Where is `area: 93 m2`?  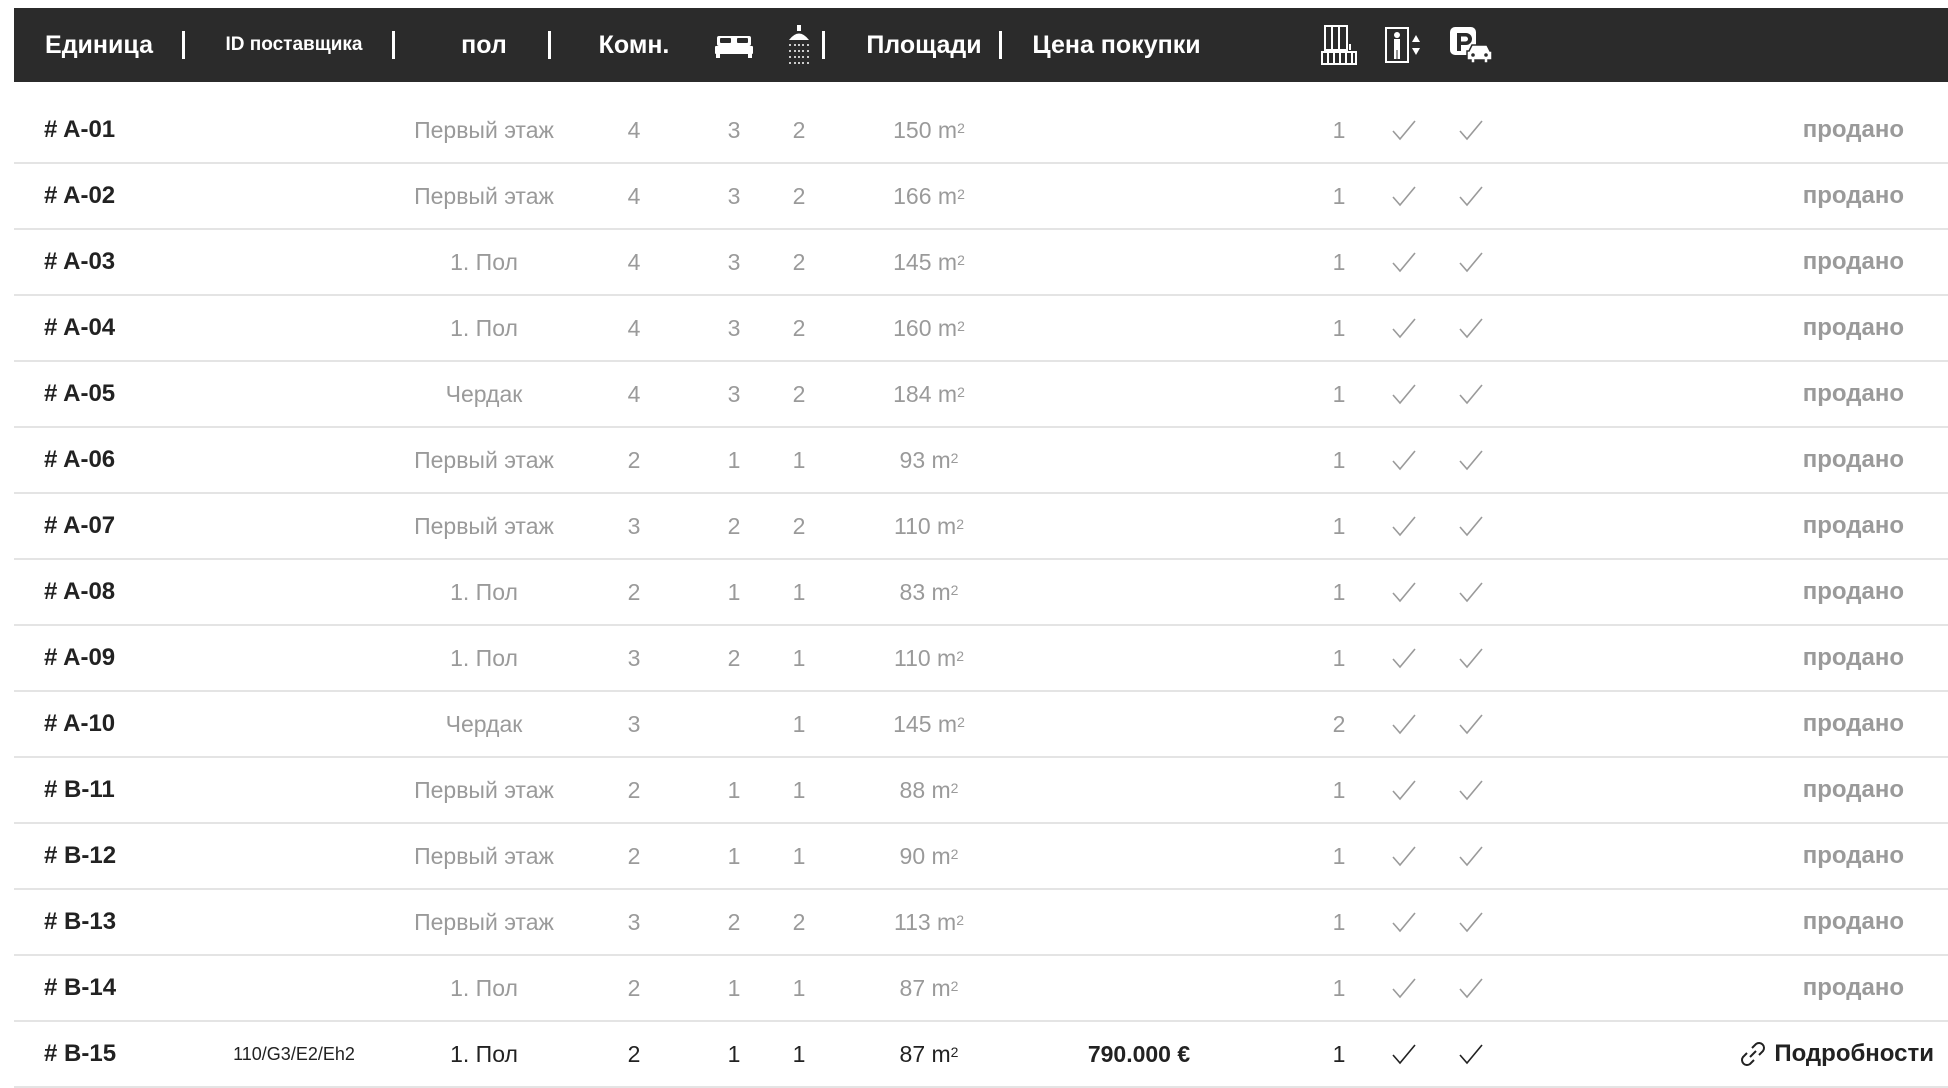
area: 93 m2 is located at coordinates (929, 459).